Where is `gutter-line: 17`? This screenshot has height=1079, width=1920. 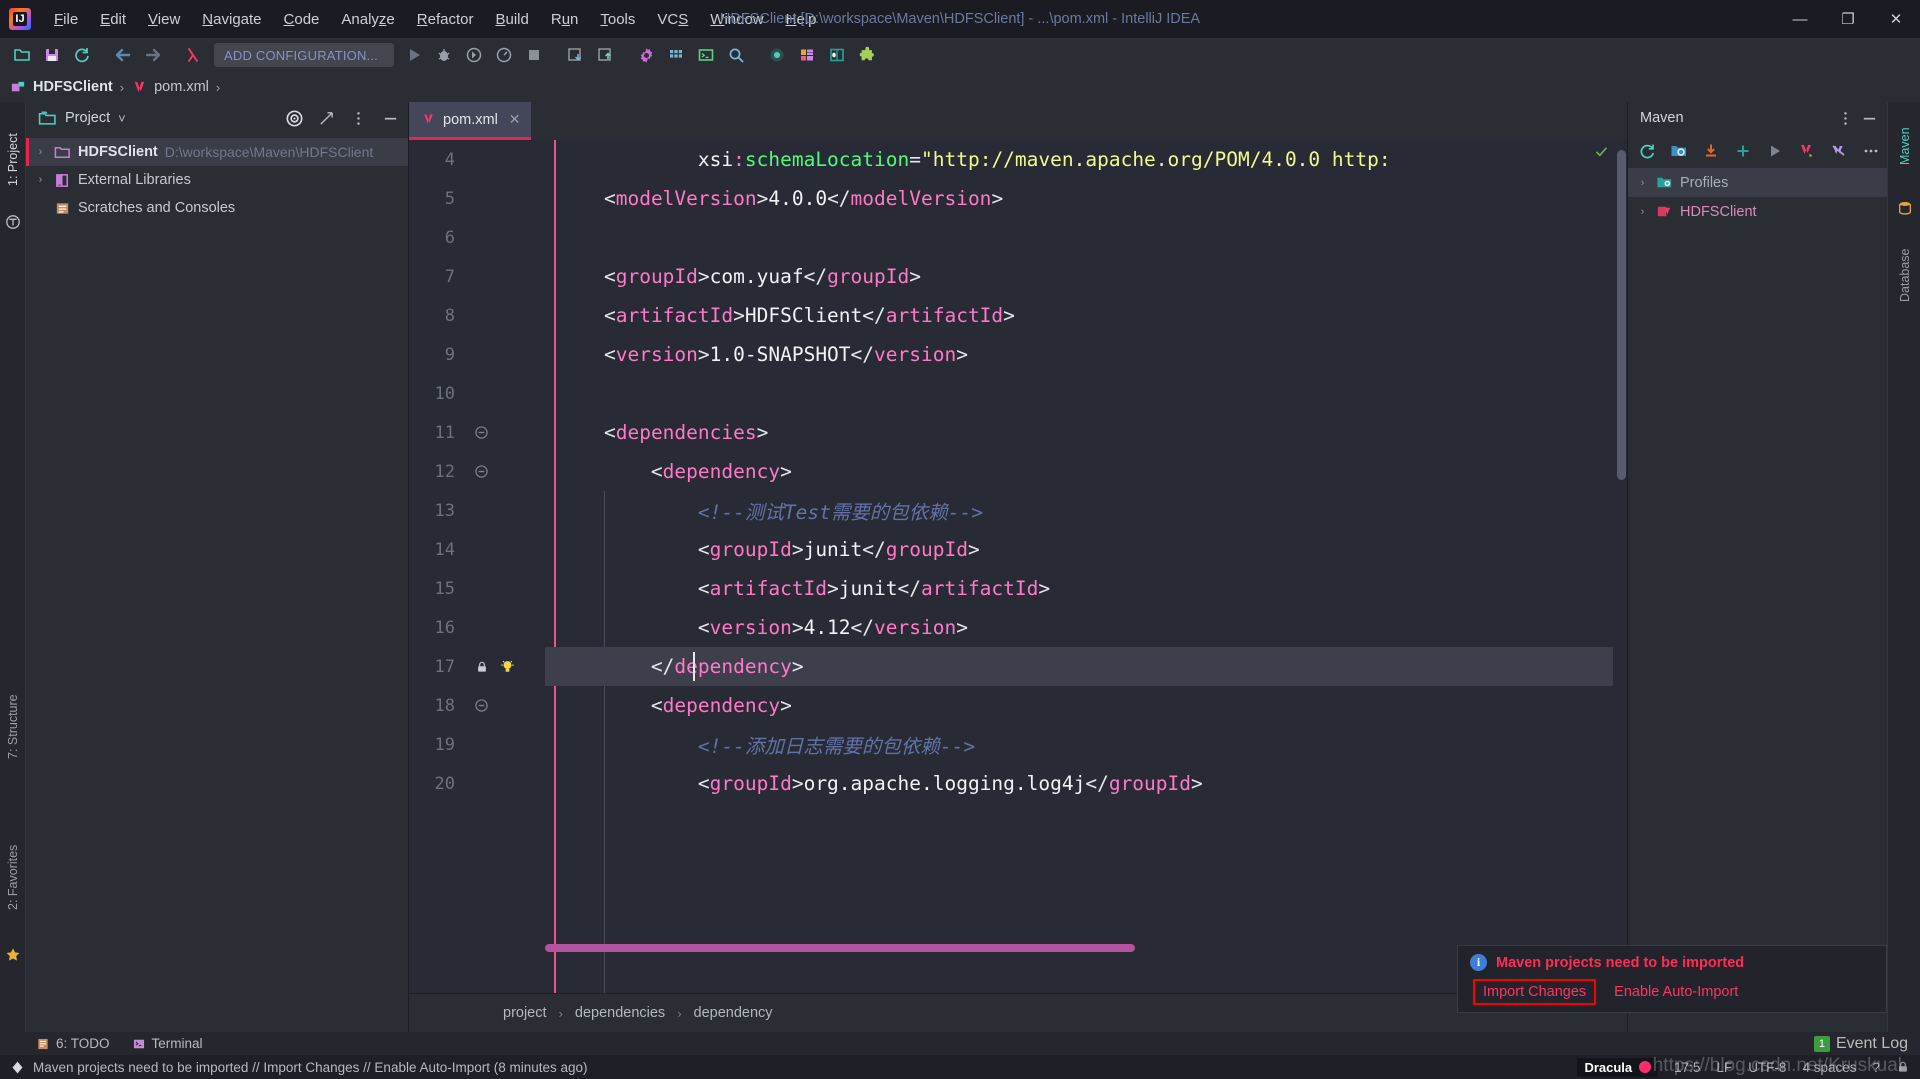
gutter-line: 17 is located at coordinates (477, 666).